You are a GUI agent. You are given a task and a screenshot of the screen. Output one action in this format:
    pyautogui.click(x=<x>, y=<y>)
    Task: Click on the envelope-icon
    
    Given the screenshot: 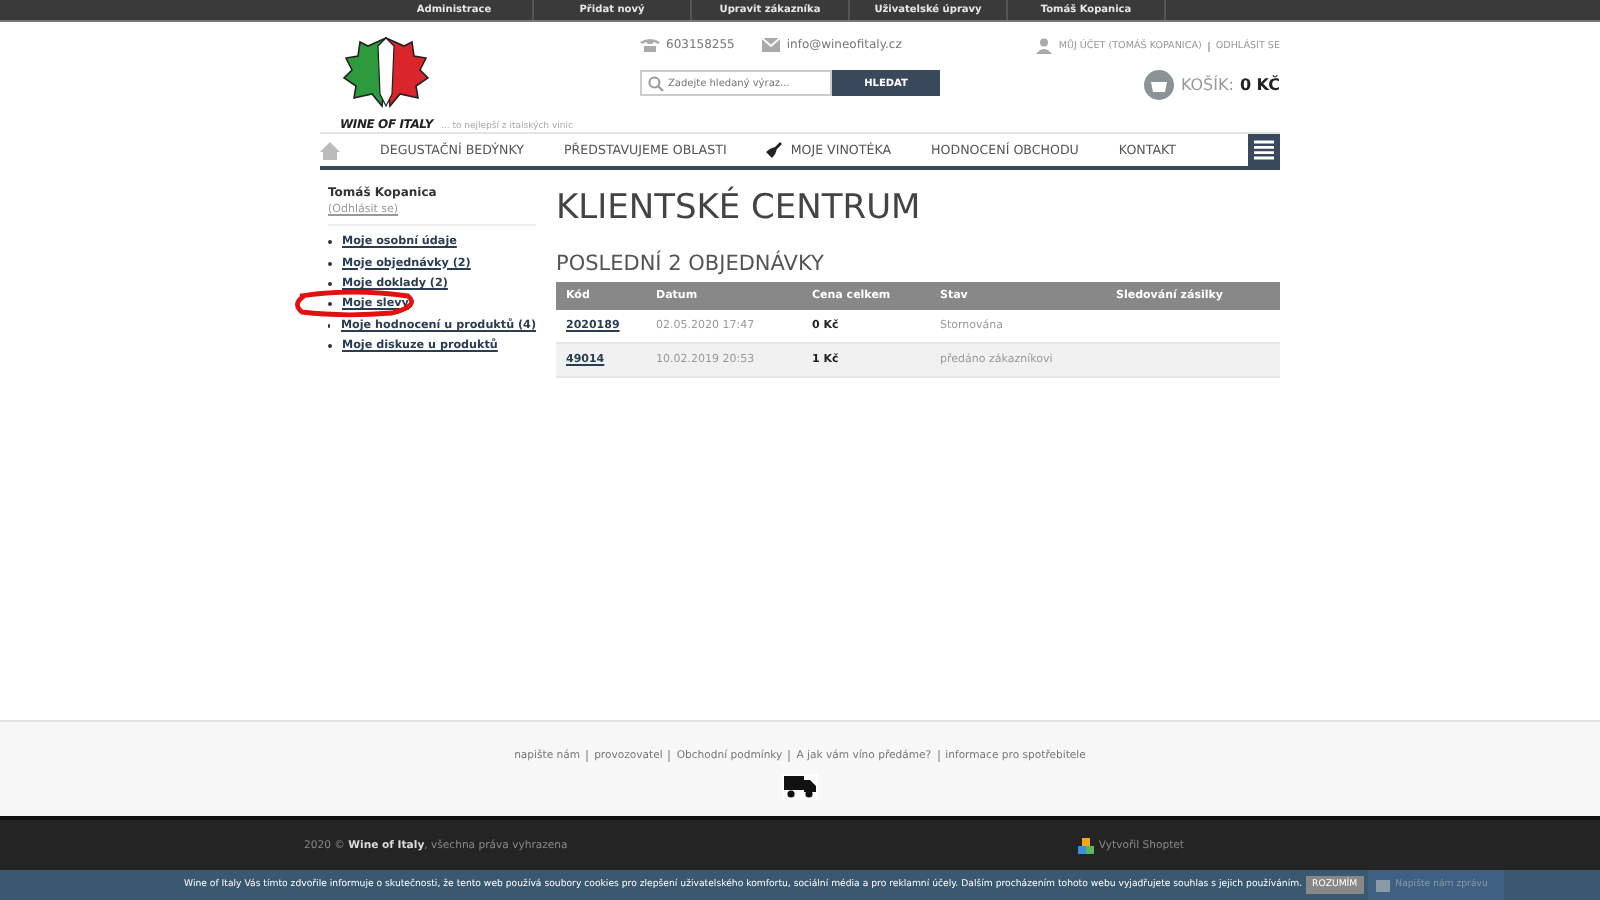 What is the action you would take?
    pyautogui.click(x=771, y=45)
    